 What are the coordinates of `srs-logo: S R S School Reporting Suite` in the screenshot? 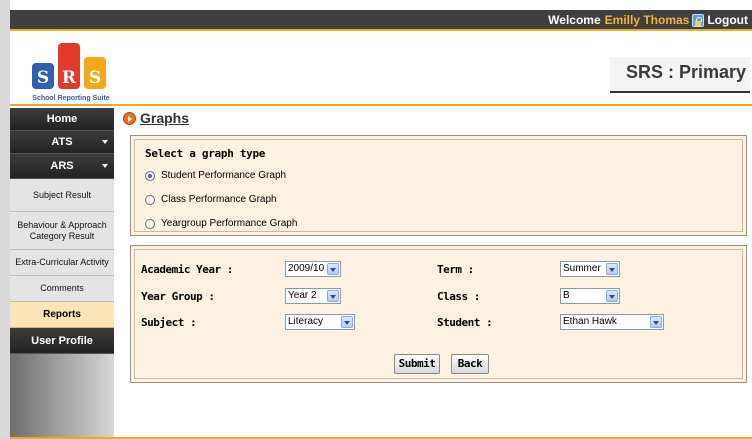 It's located at (71, 69).